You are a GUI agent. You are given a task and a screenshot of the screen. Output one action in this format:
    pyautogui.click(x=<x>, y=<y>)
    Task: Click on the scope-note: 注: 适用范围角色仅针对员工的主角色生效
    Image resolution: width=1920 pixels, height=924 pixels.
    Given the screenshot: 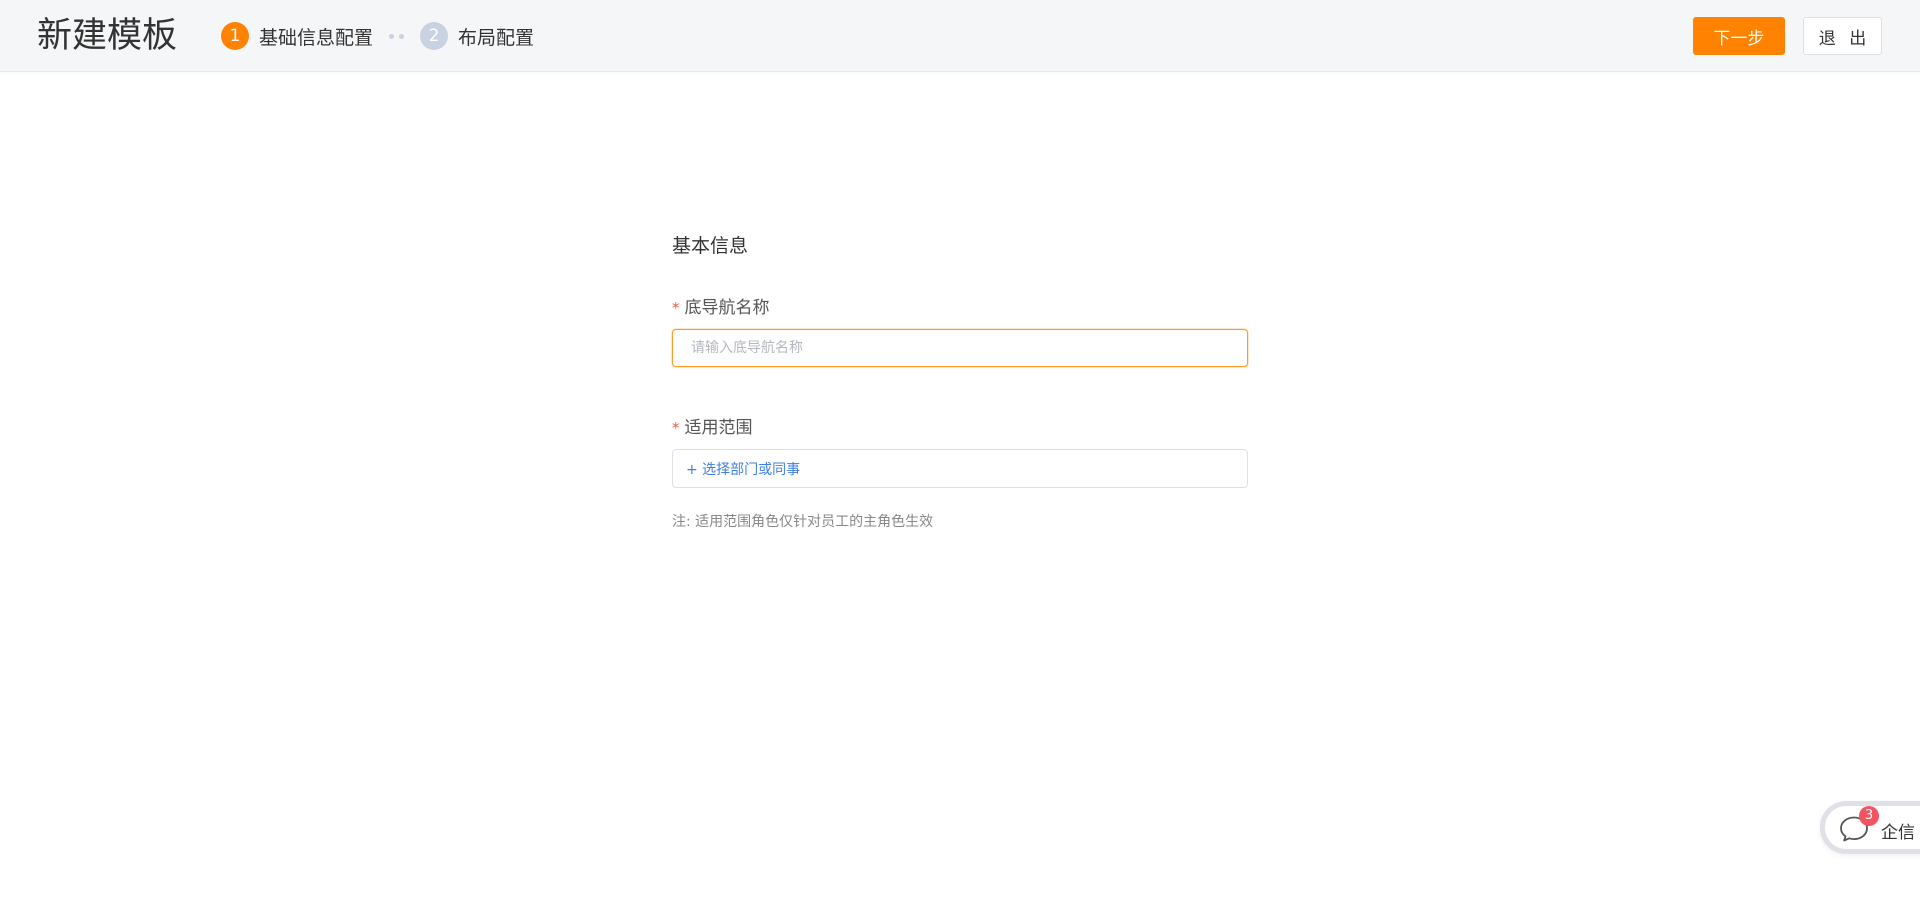 What is the action you would take?
    pyautogui.click(x=803, y=522)
    